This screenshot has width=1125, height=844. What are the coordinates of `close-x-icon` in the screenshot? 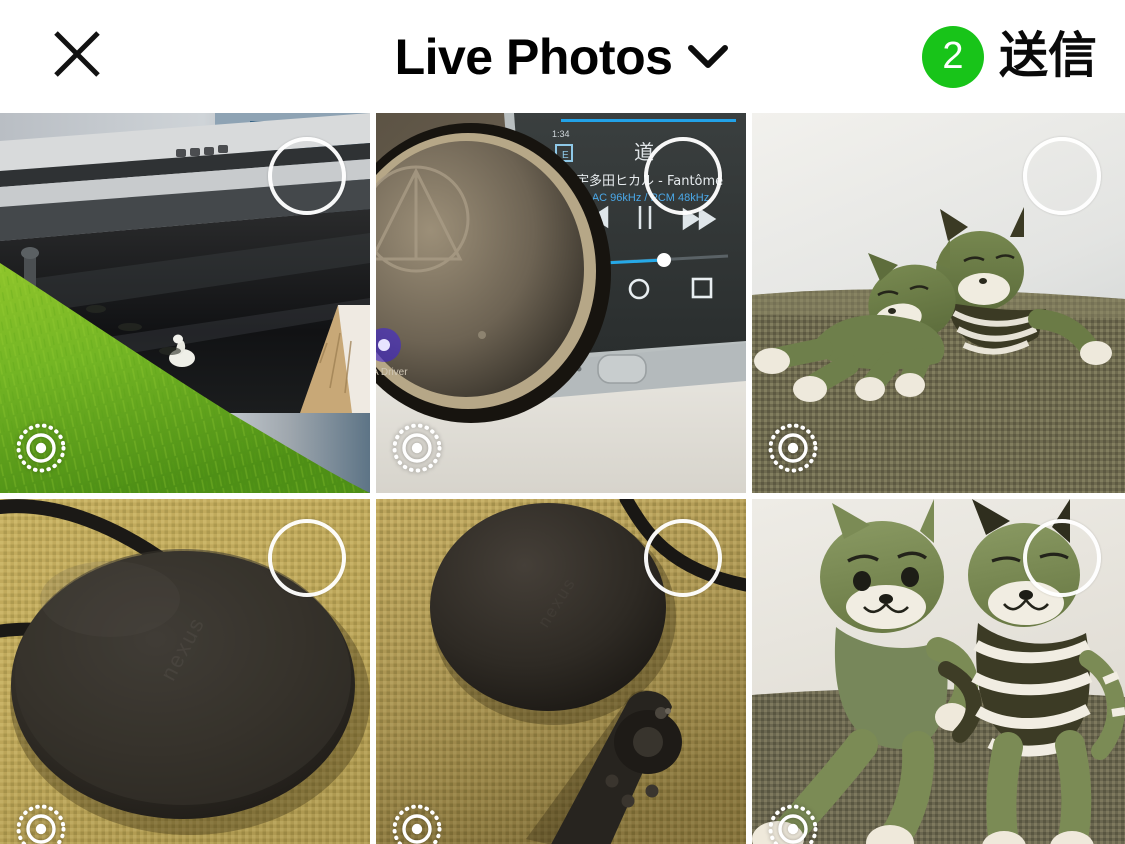 It's located at (77, 54).